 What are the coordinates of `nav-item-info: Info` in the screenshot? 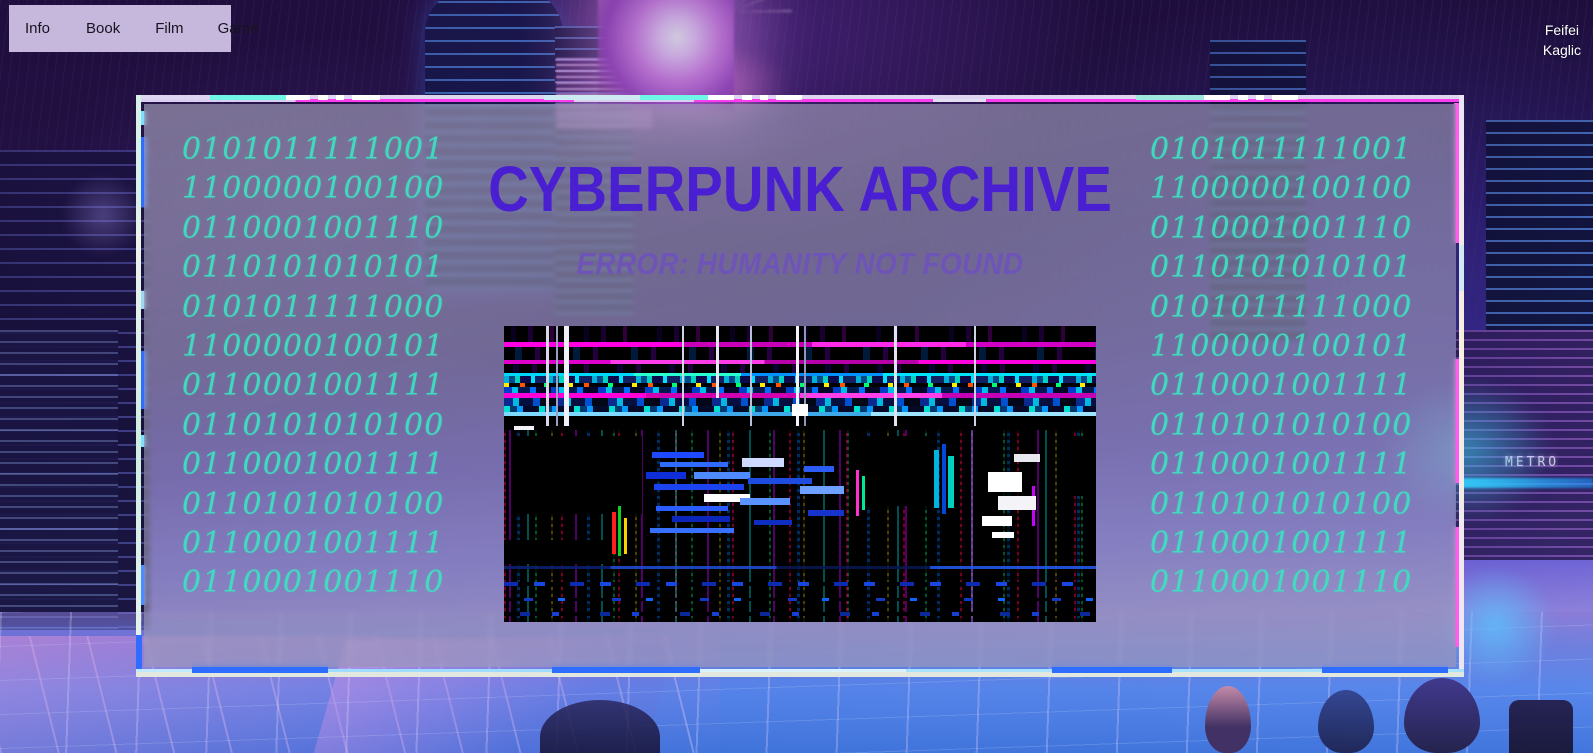 It's located at (37, 28).